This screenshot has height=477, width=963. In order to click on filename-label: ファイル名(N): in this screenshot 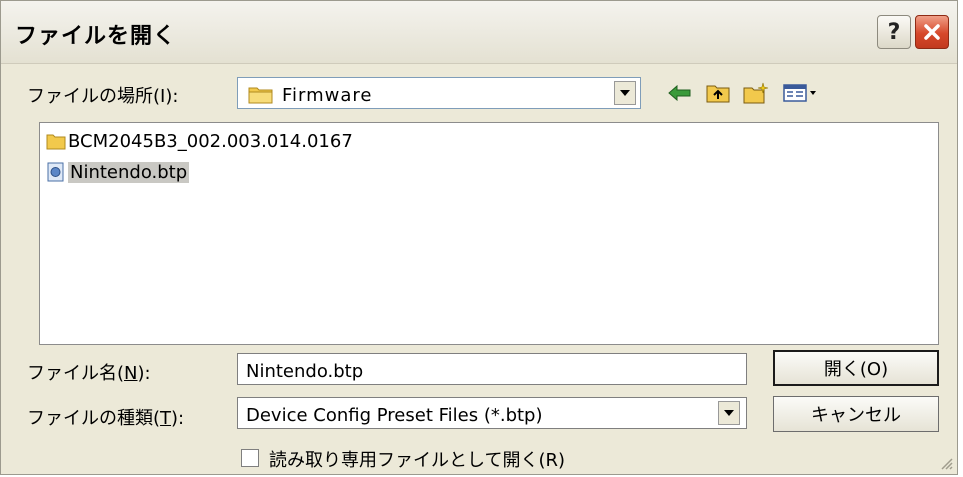, I will do `click(89, 372)`.